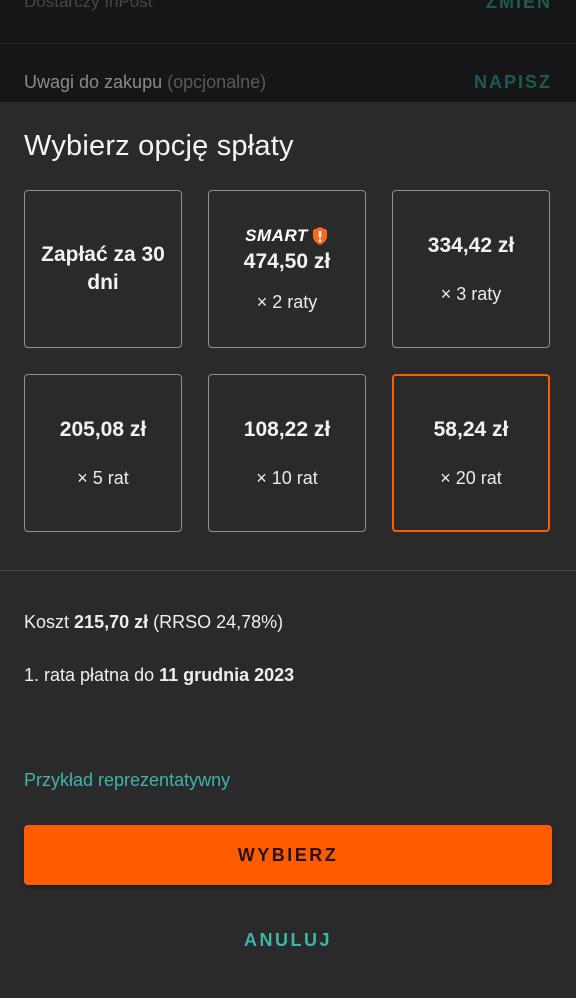 This screenshot has width=576, height=998. I want to click on smart-badge-text: SMART, so click(276, 235).